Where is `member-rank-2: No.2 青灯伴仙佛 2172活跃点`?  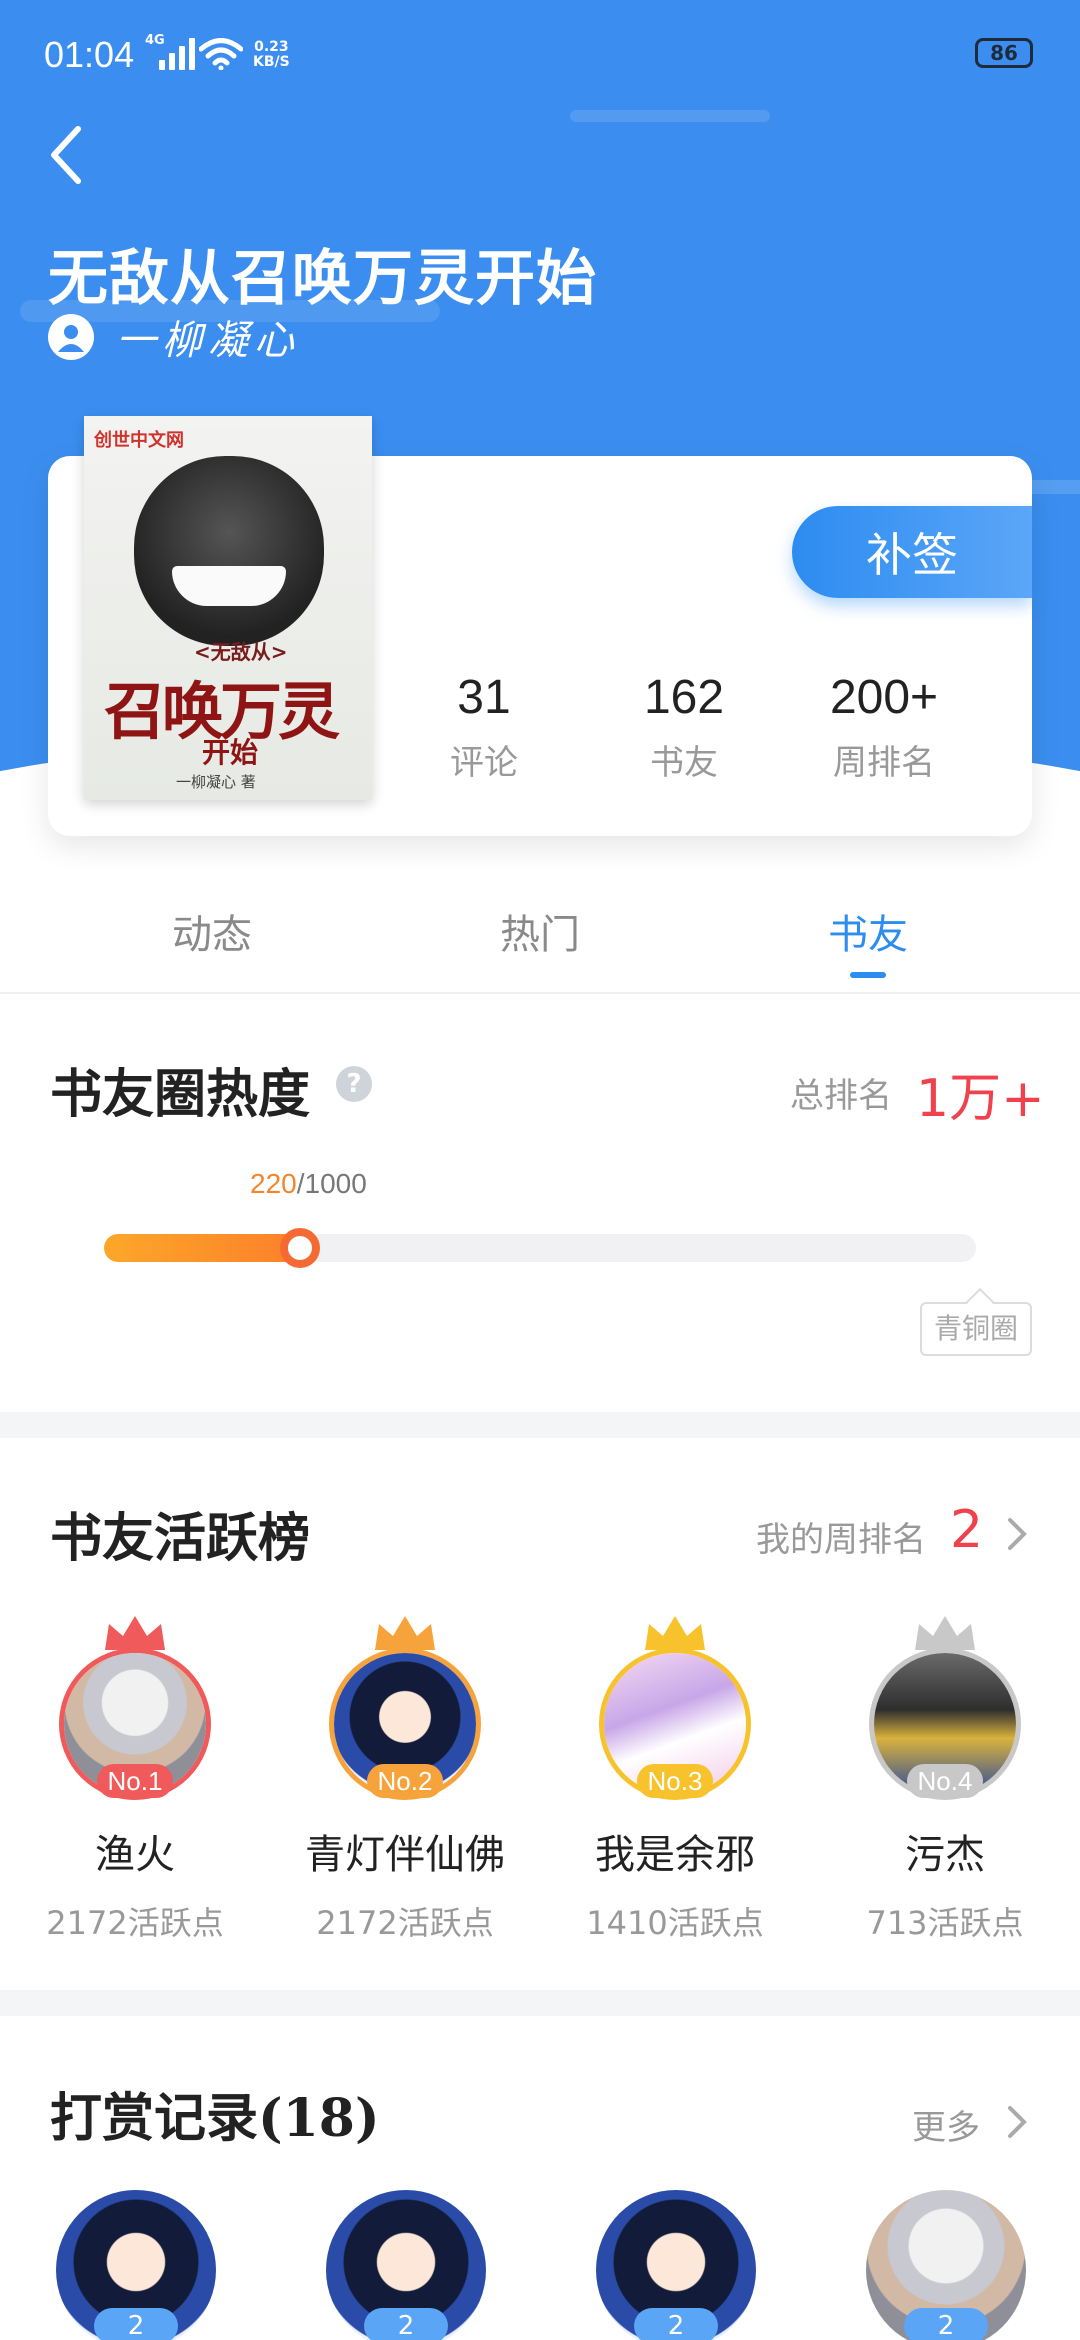
member-rank-2: No.2 青灯伴仙佛 2172活跃点 is located at coordinates (405, 1778).